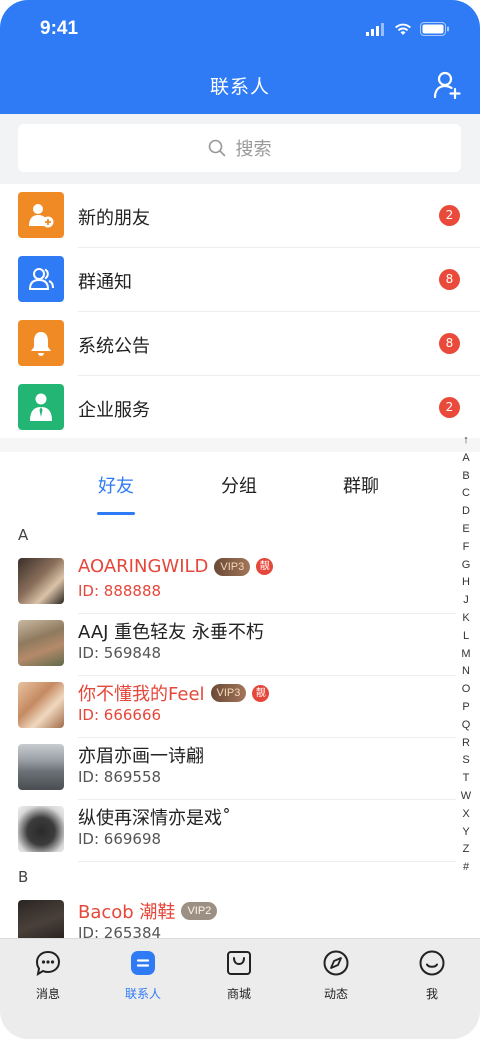  I want to click on nav-label: 我, so click(431, 994).